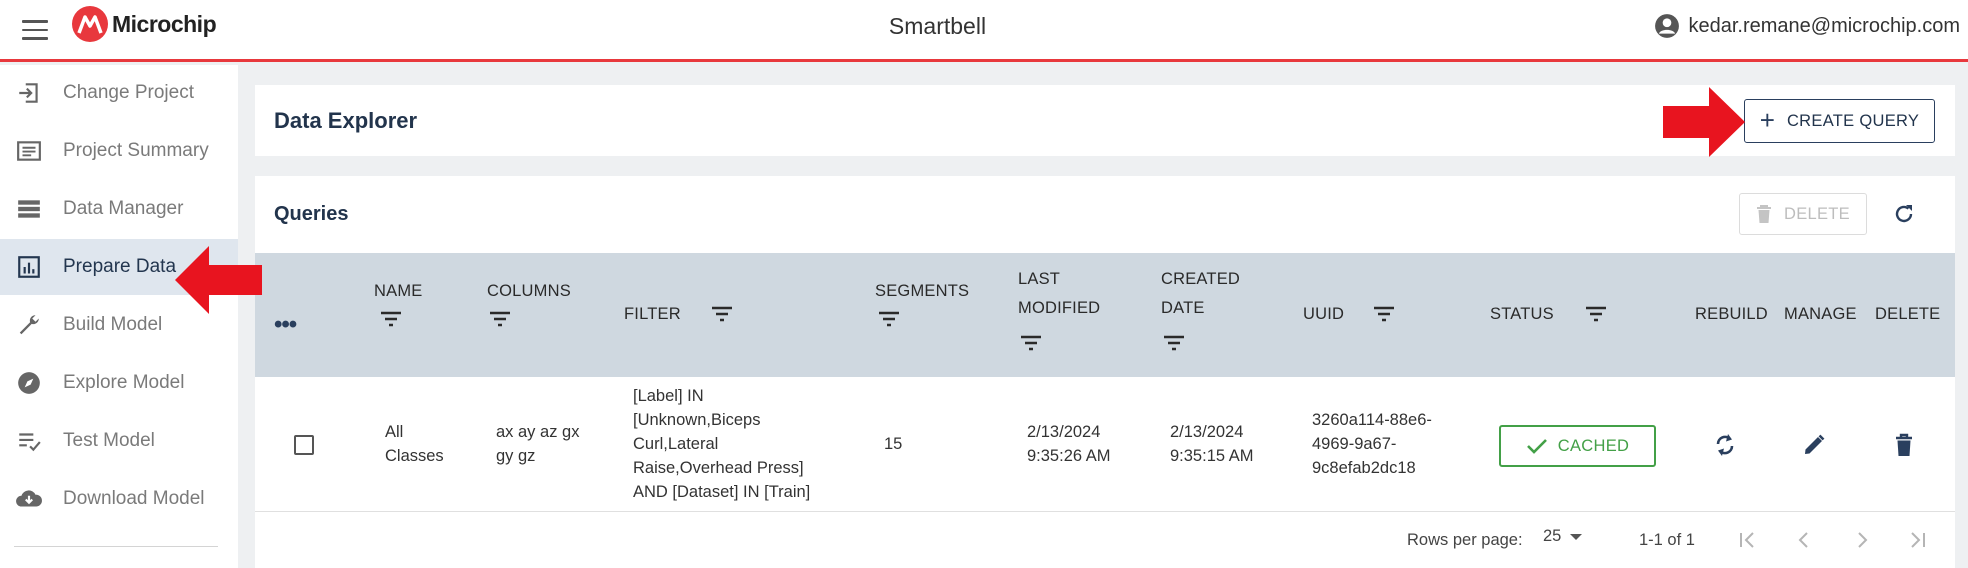 This screenshot has width=1968, height=568. Describe the element at coordinates (1324, 314) in the screenshot. I see `column-header-uuid: UUID` at that location.